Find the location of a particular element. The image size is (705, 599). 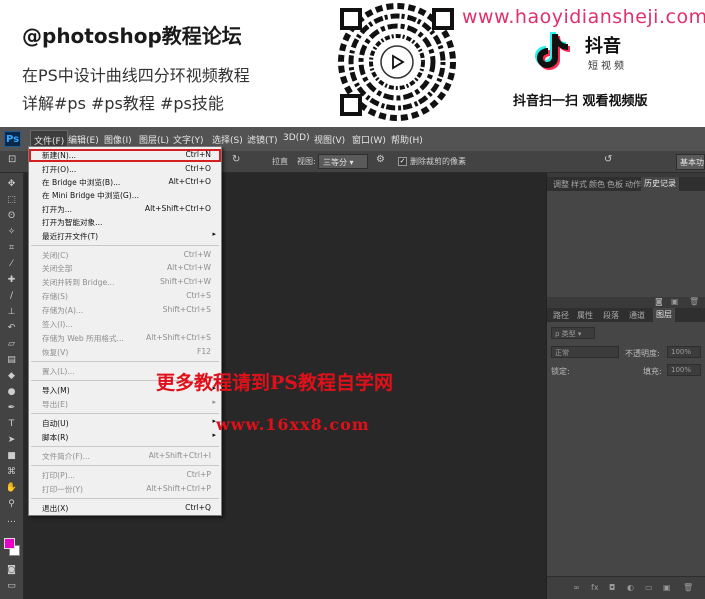

tab-layers: 图层 is located at coordinates (664, 315).